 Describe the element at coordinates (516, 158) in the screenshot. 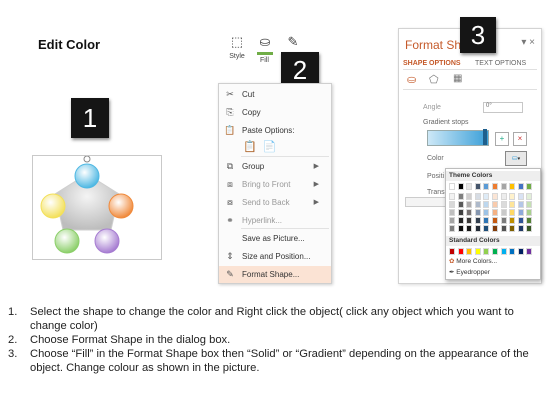

I see `color-picker-button: ⛀▾` at that location.